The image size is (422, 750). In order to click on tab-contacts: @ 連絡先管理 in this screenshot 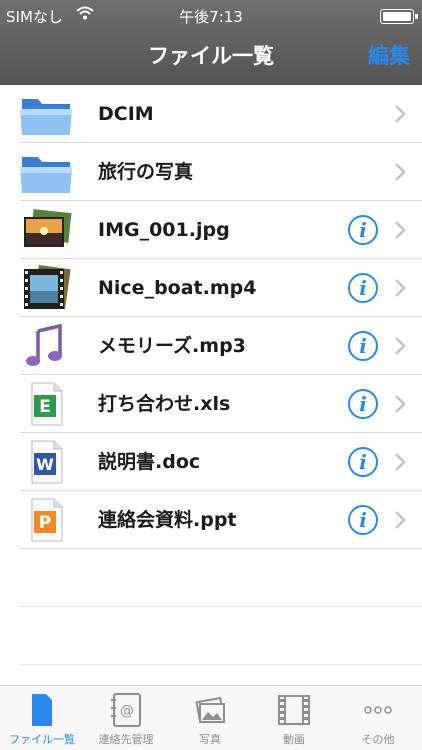, I will do `click(126, 720)`.